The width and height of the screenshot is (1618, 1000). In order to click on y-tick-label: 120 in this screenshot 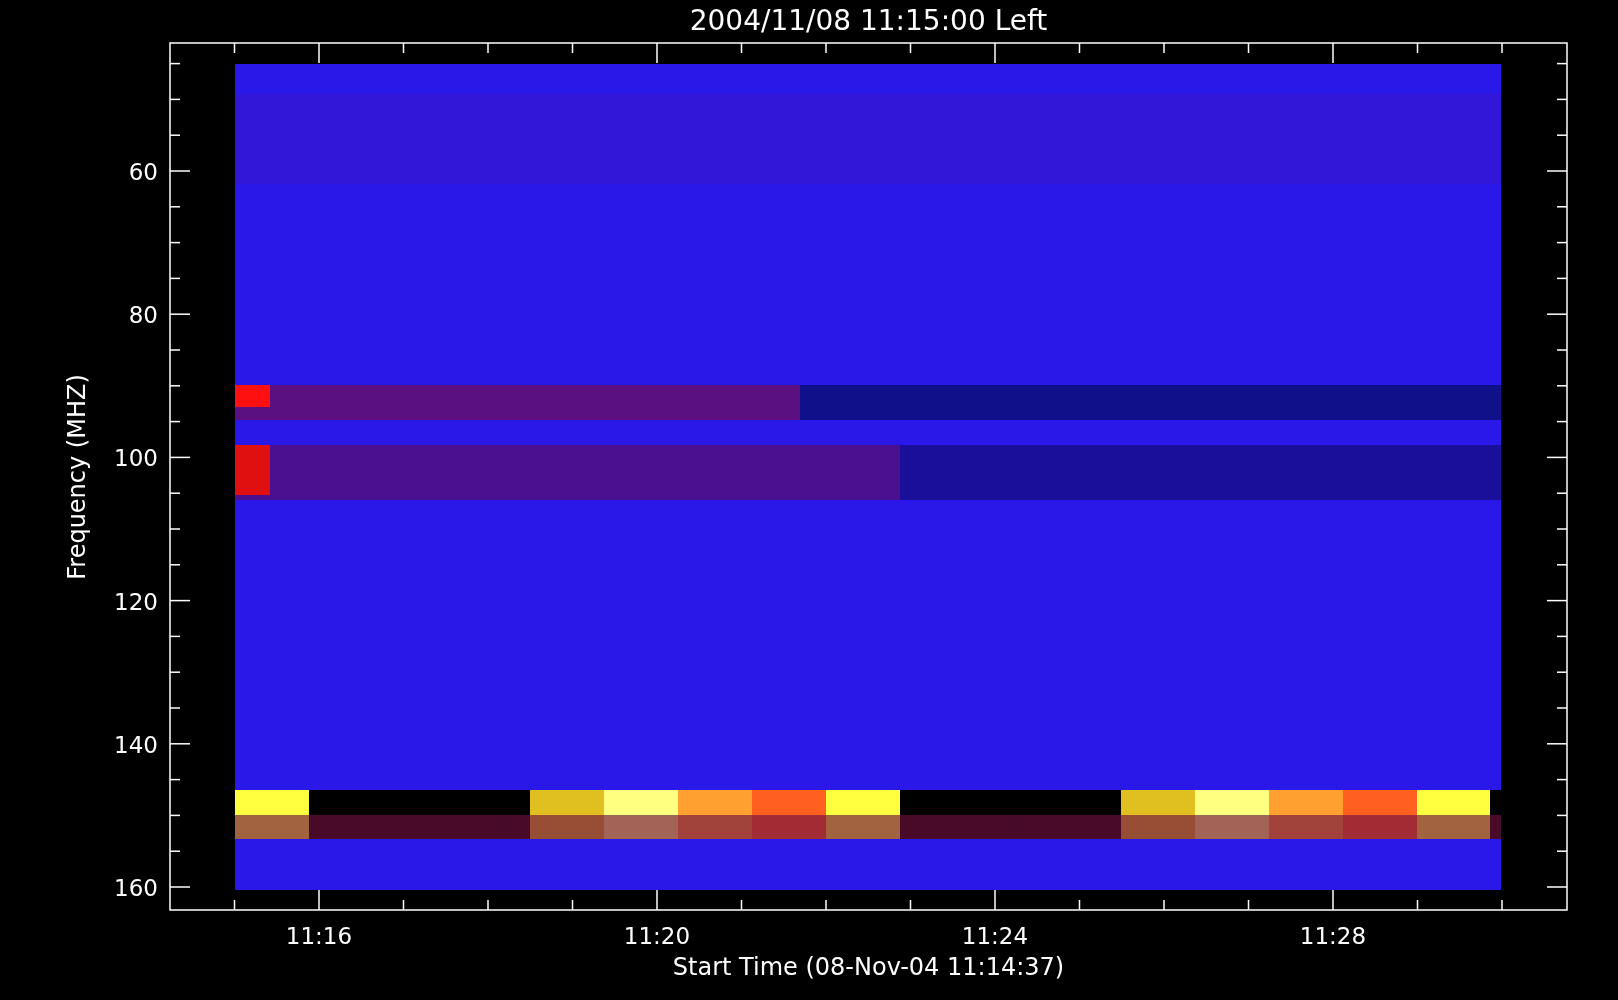, I will do `click(136, 601)`.